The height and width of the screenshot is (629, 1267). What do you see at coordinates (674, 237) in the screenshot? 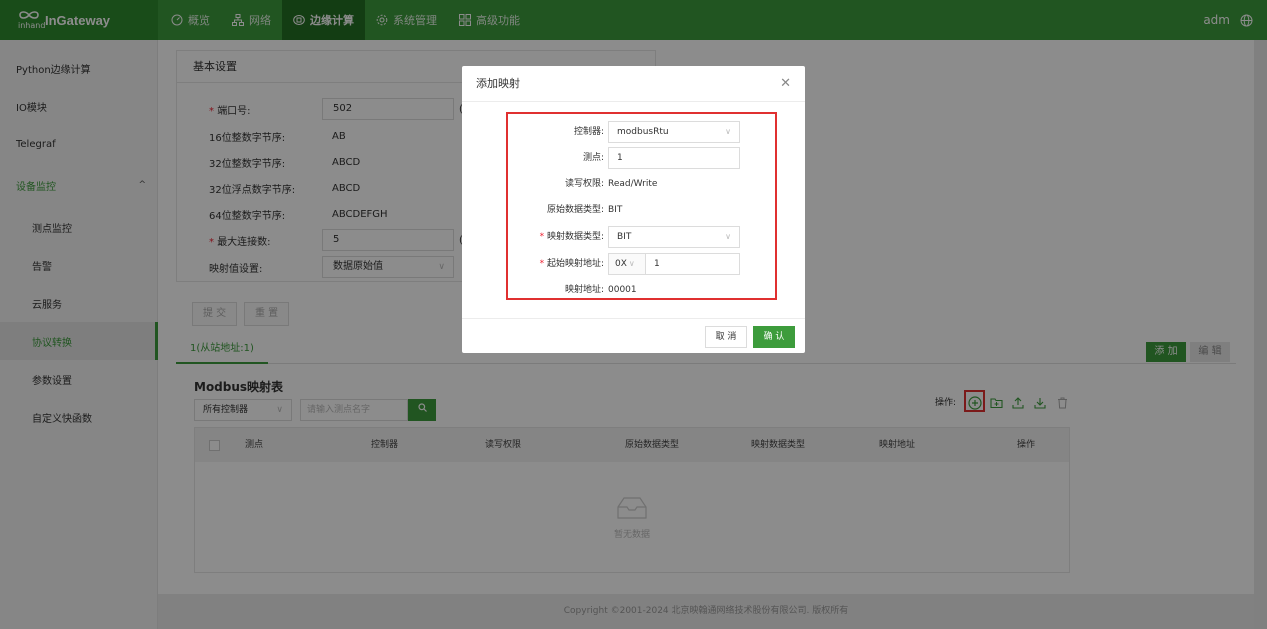
I see `map-type-select: BIT ∨` at bounding box center [674, 237].